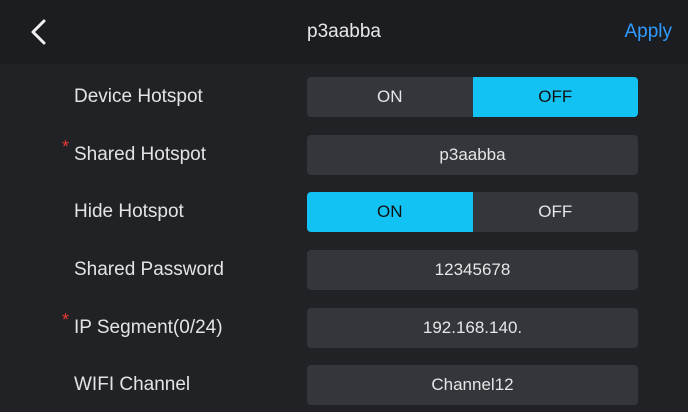 The height and width of the screenshot is (412, 688). What do you see at coordinates (472, 155) in the screenshot?
I see `shared-hotspot-input: p3aabba` at bounding box center [472, 155].